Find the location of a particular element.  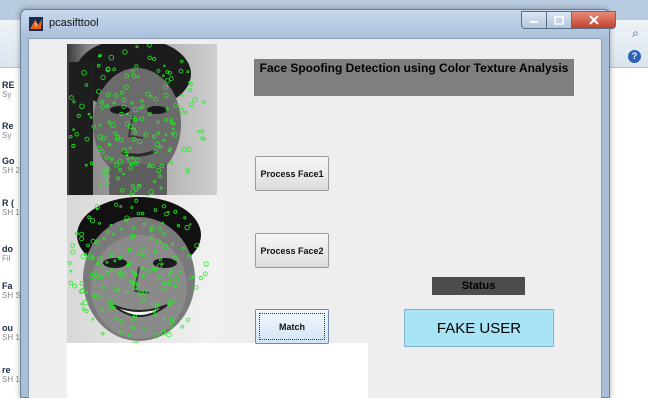

match-button: Match is located at coordinates (292, 326).